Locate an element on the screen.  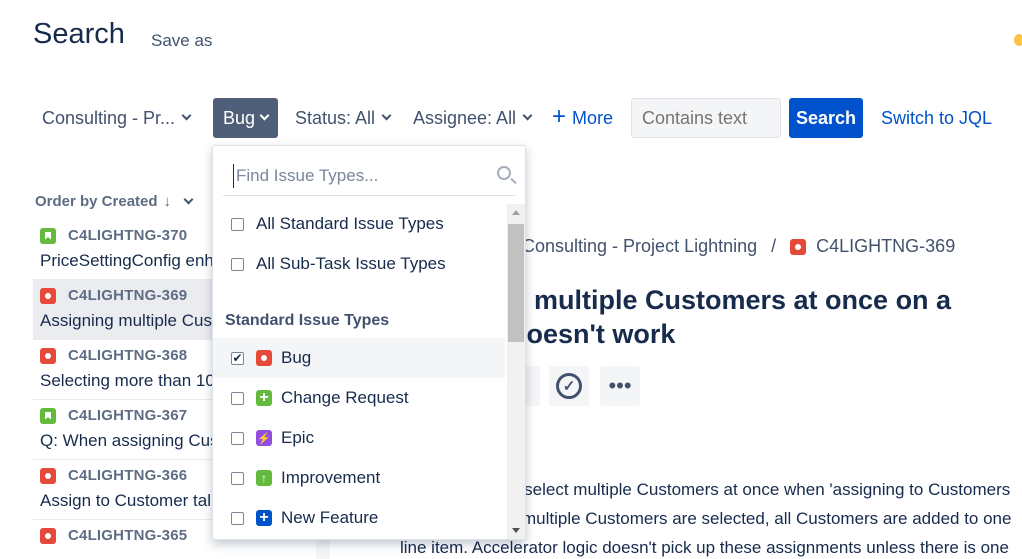
option-label: Improvement is located at coordinates (331, 477).